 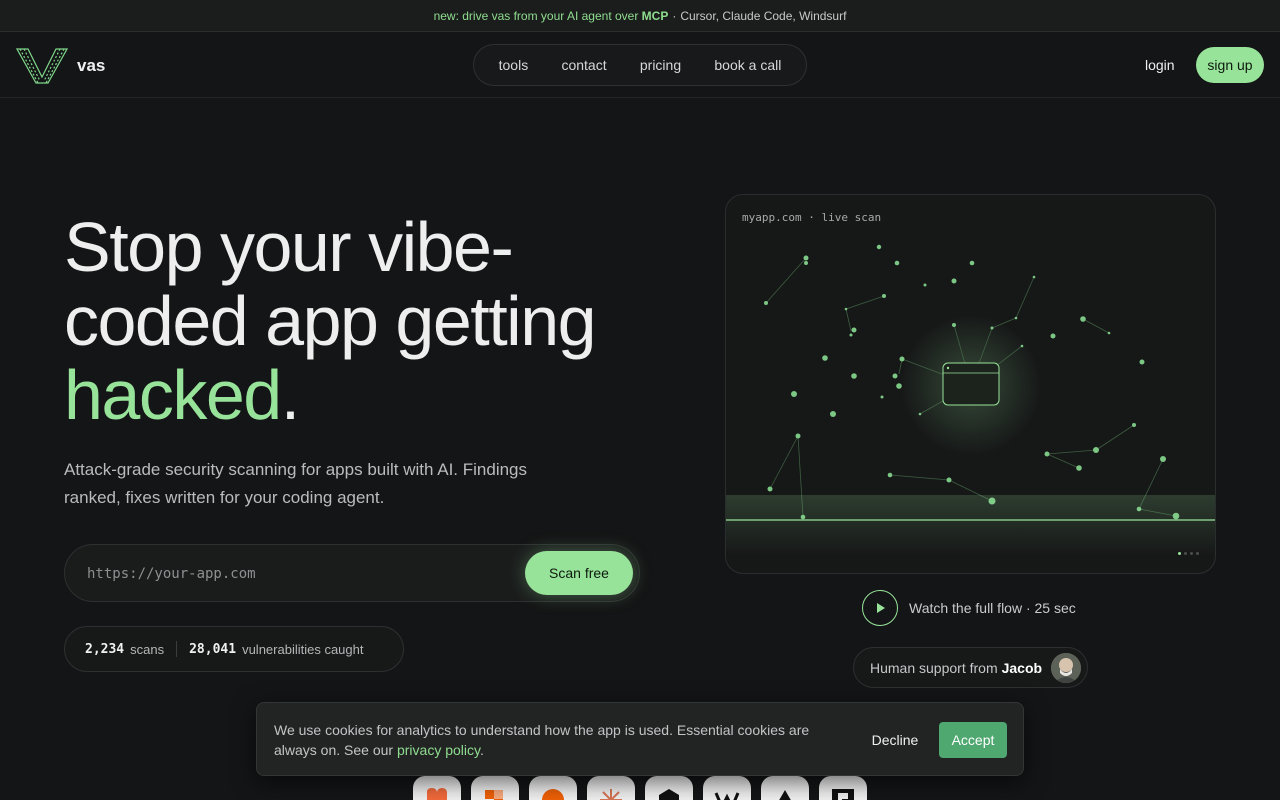 I want to click on scans-count: 2,234, so click(x=105, y=649).